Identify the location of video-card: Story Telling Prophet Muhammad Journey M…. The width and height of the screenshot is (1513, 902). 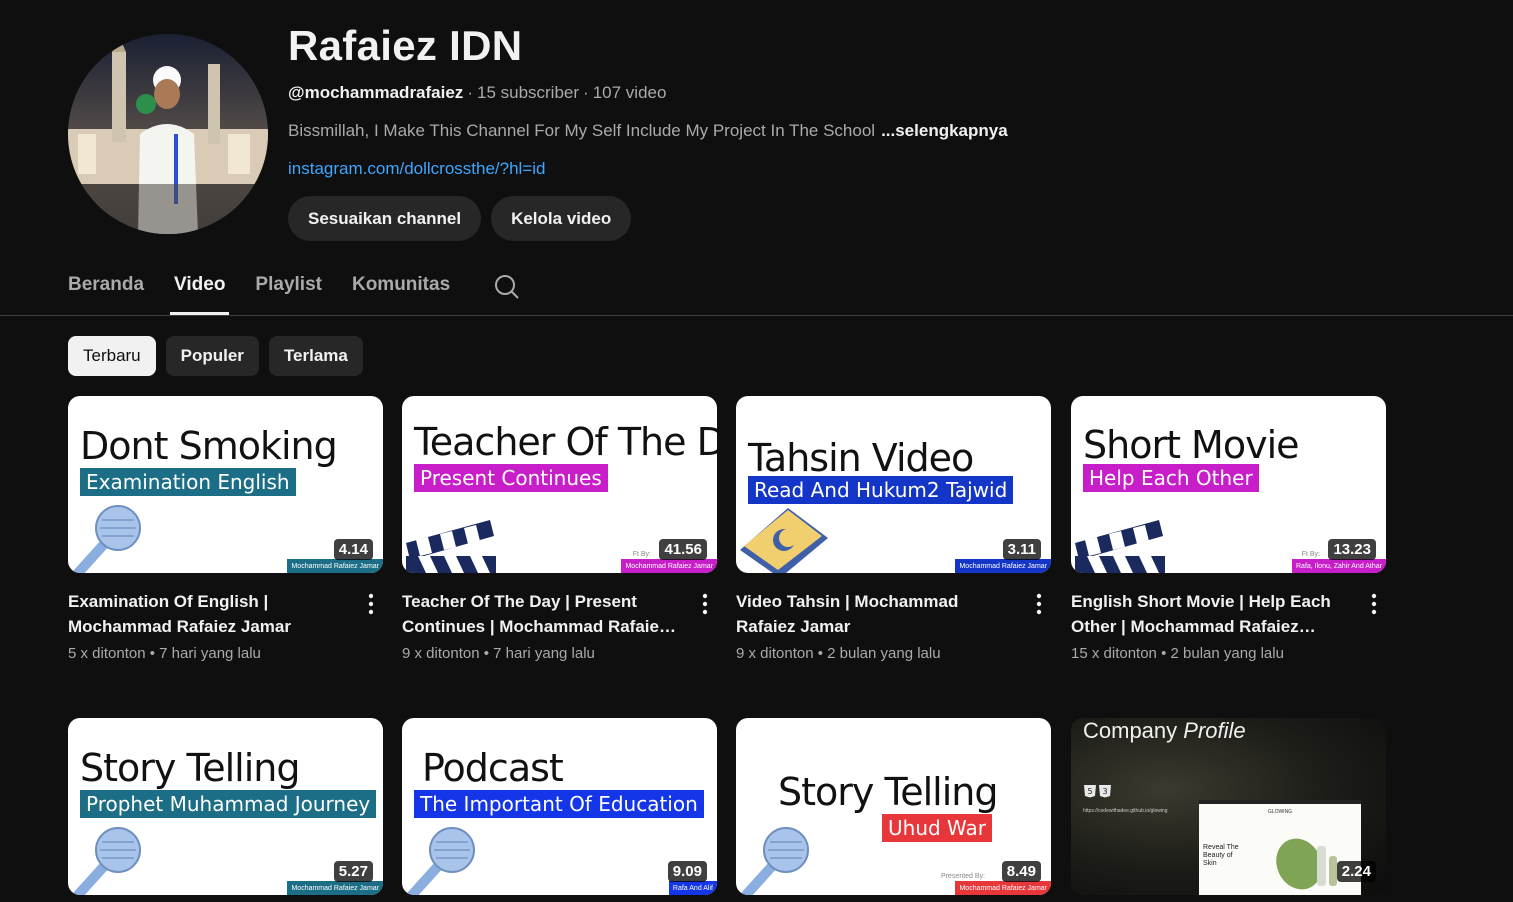
(225, 806).